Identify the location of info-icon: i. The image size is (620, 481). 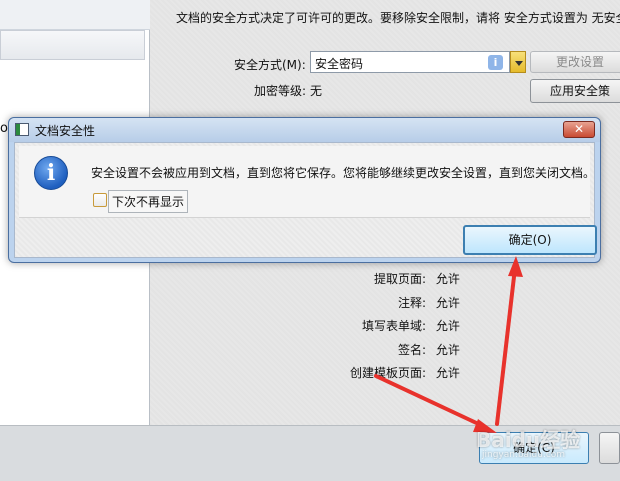
(51, 173).